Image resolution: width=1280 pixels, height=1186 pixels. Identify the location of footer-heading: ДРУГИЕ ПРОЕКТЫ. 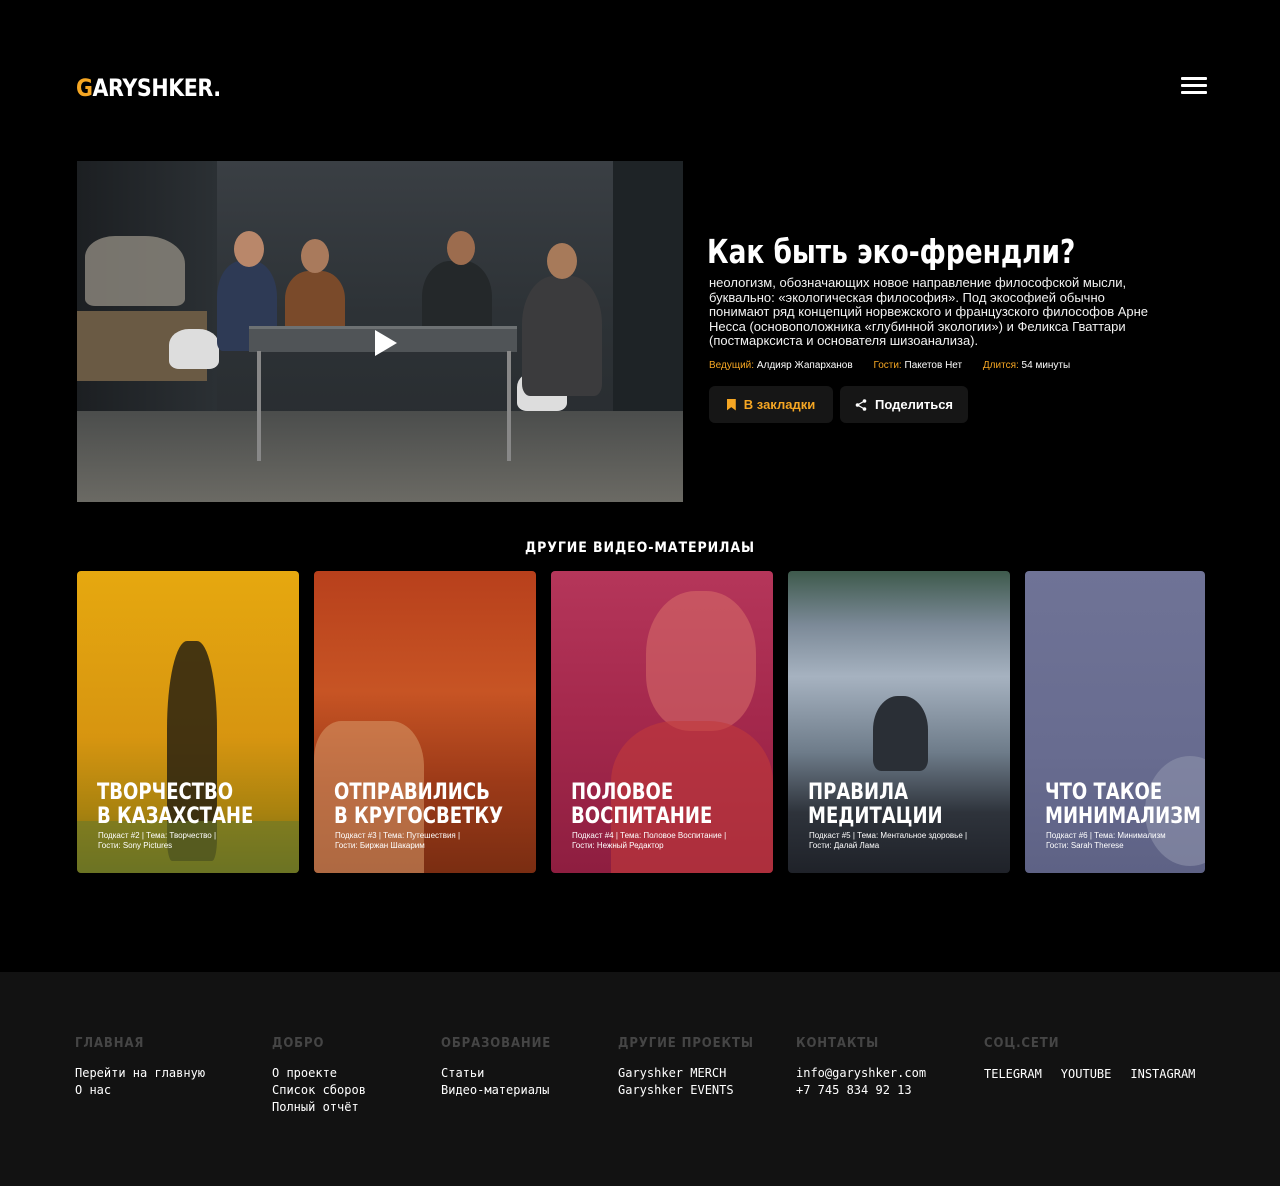
(686, 1043).